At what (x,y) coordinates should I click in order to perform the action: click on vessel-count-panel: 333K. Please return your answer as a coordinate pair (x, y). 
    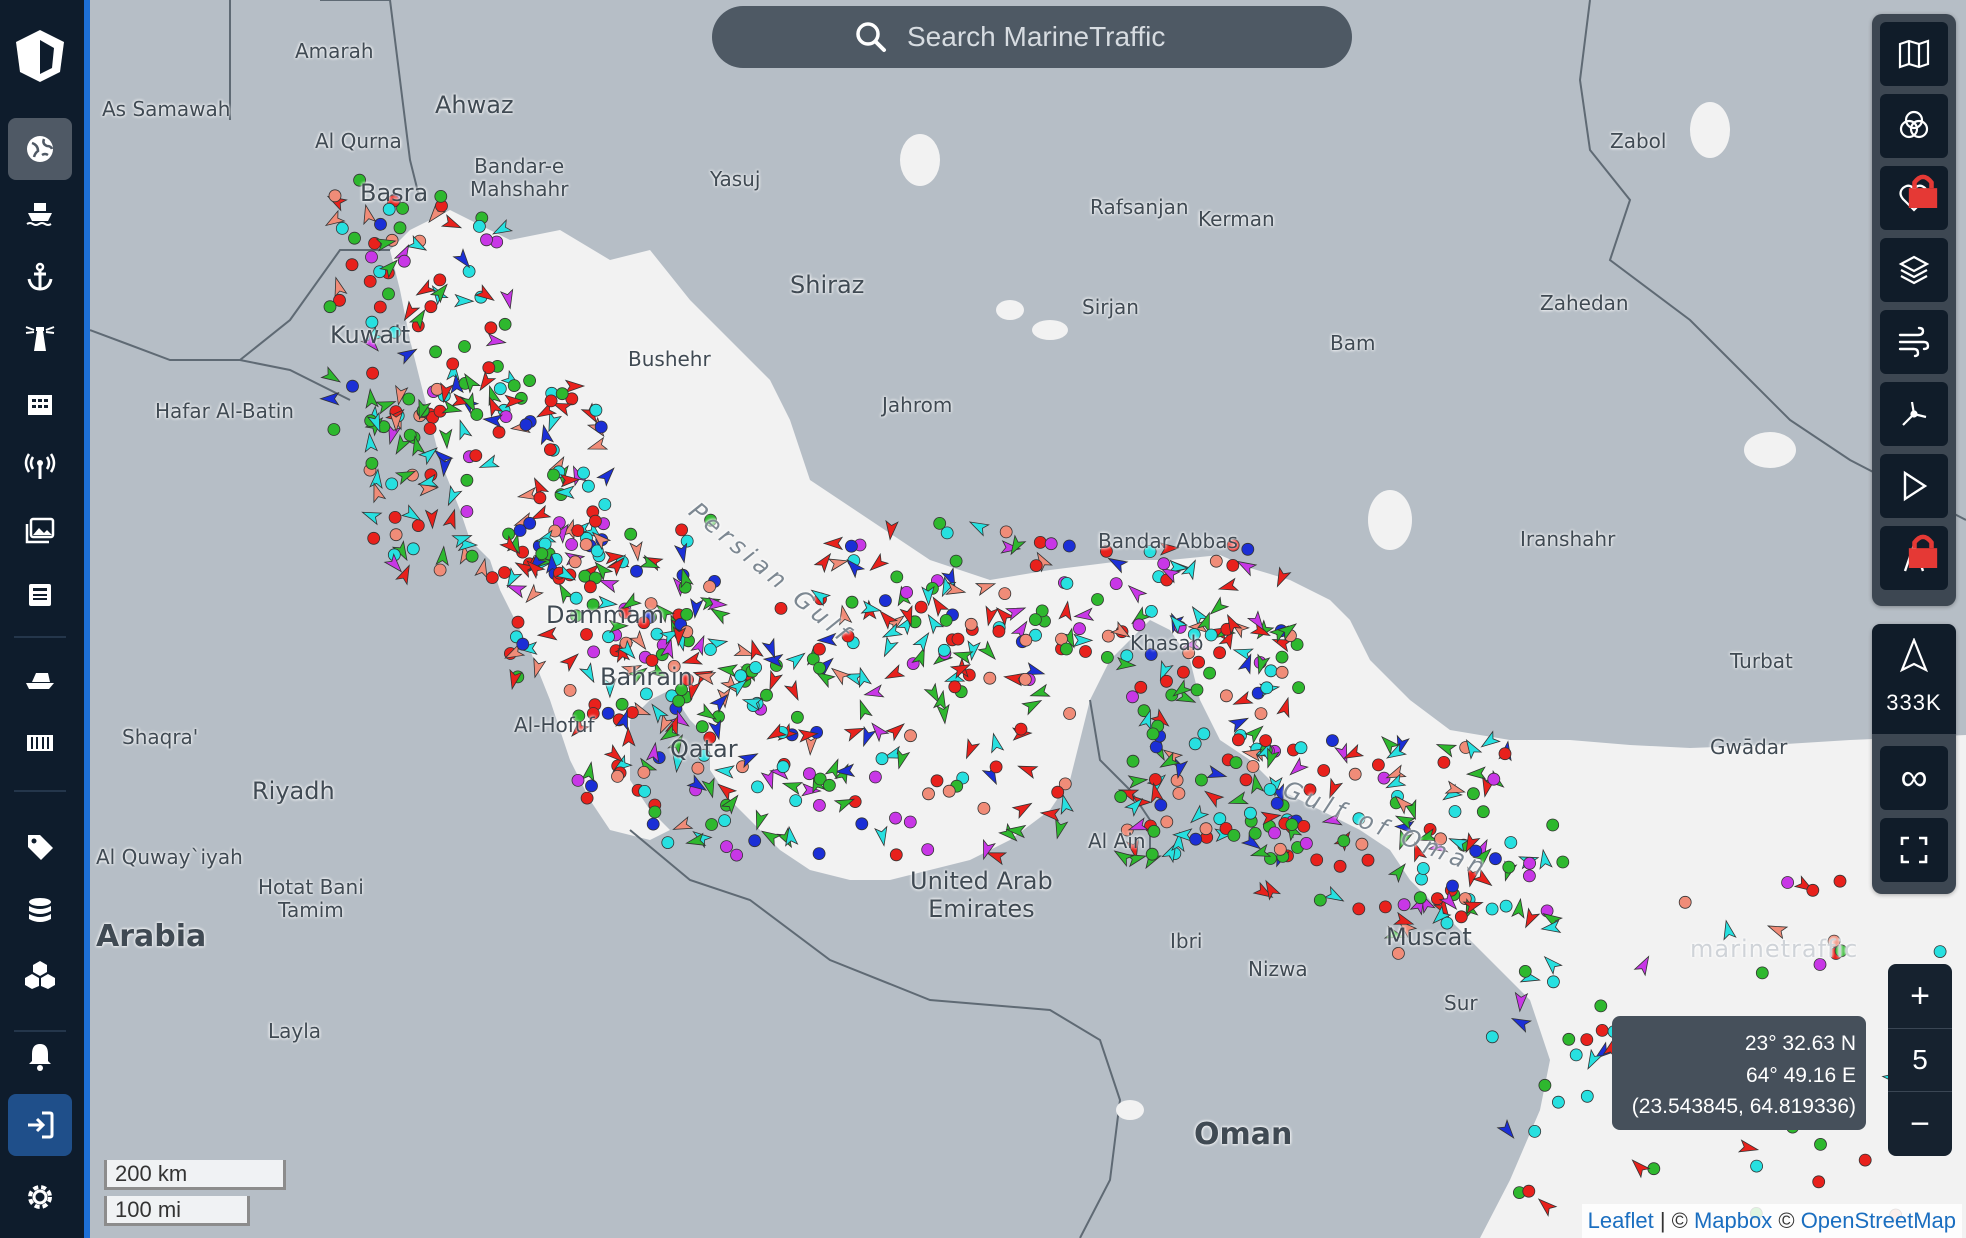
    Looking at the image, I should click on (1914, 679).